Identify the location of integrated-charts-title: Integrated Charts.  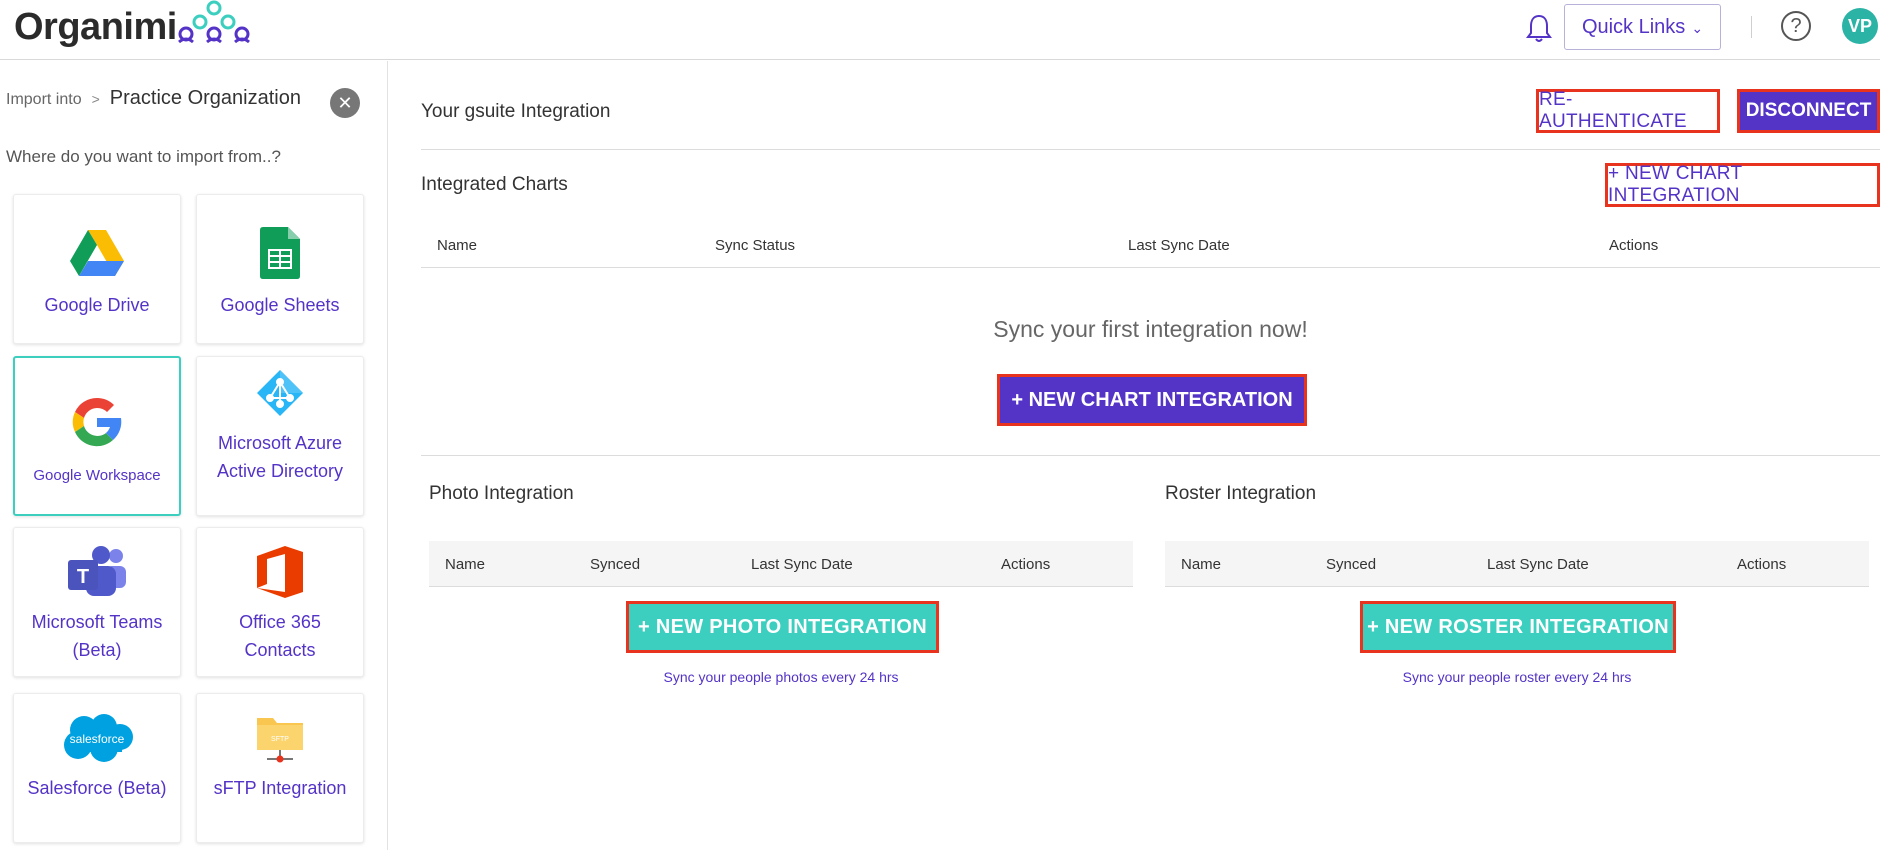
(494, 184).